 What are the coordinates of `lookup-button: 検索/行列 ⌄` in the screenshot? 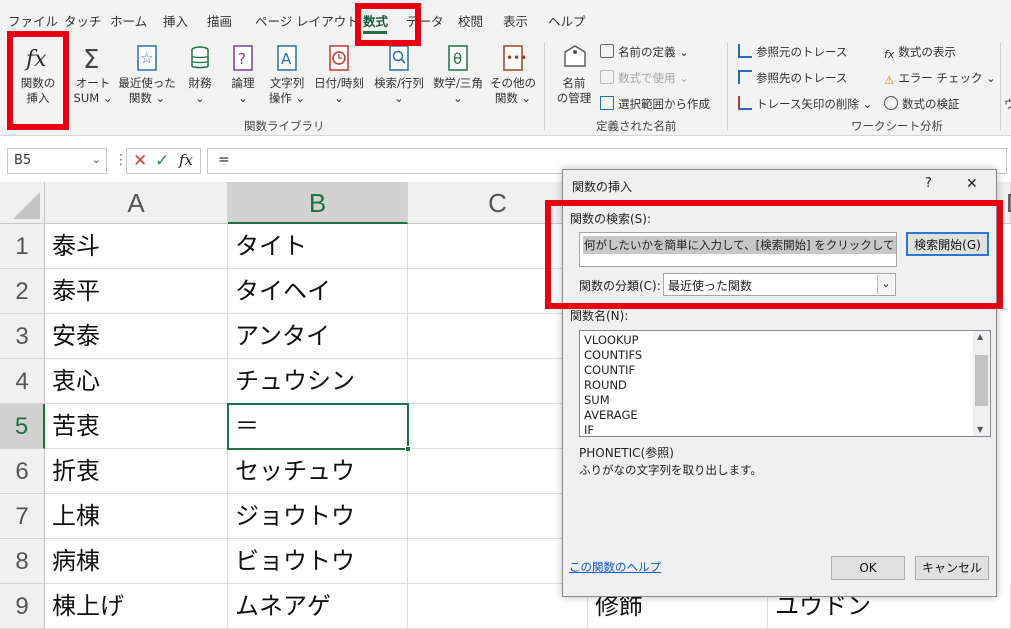 It's located at (399, 74).